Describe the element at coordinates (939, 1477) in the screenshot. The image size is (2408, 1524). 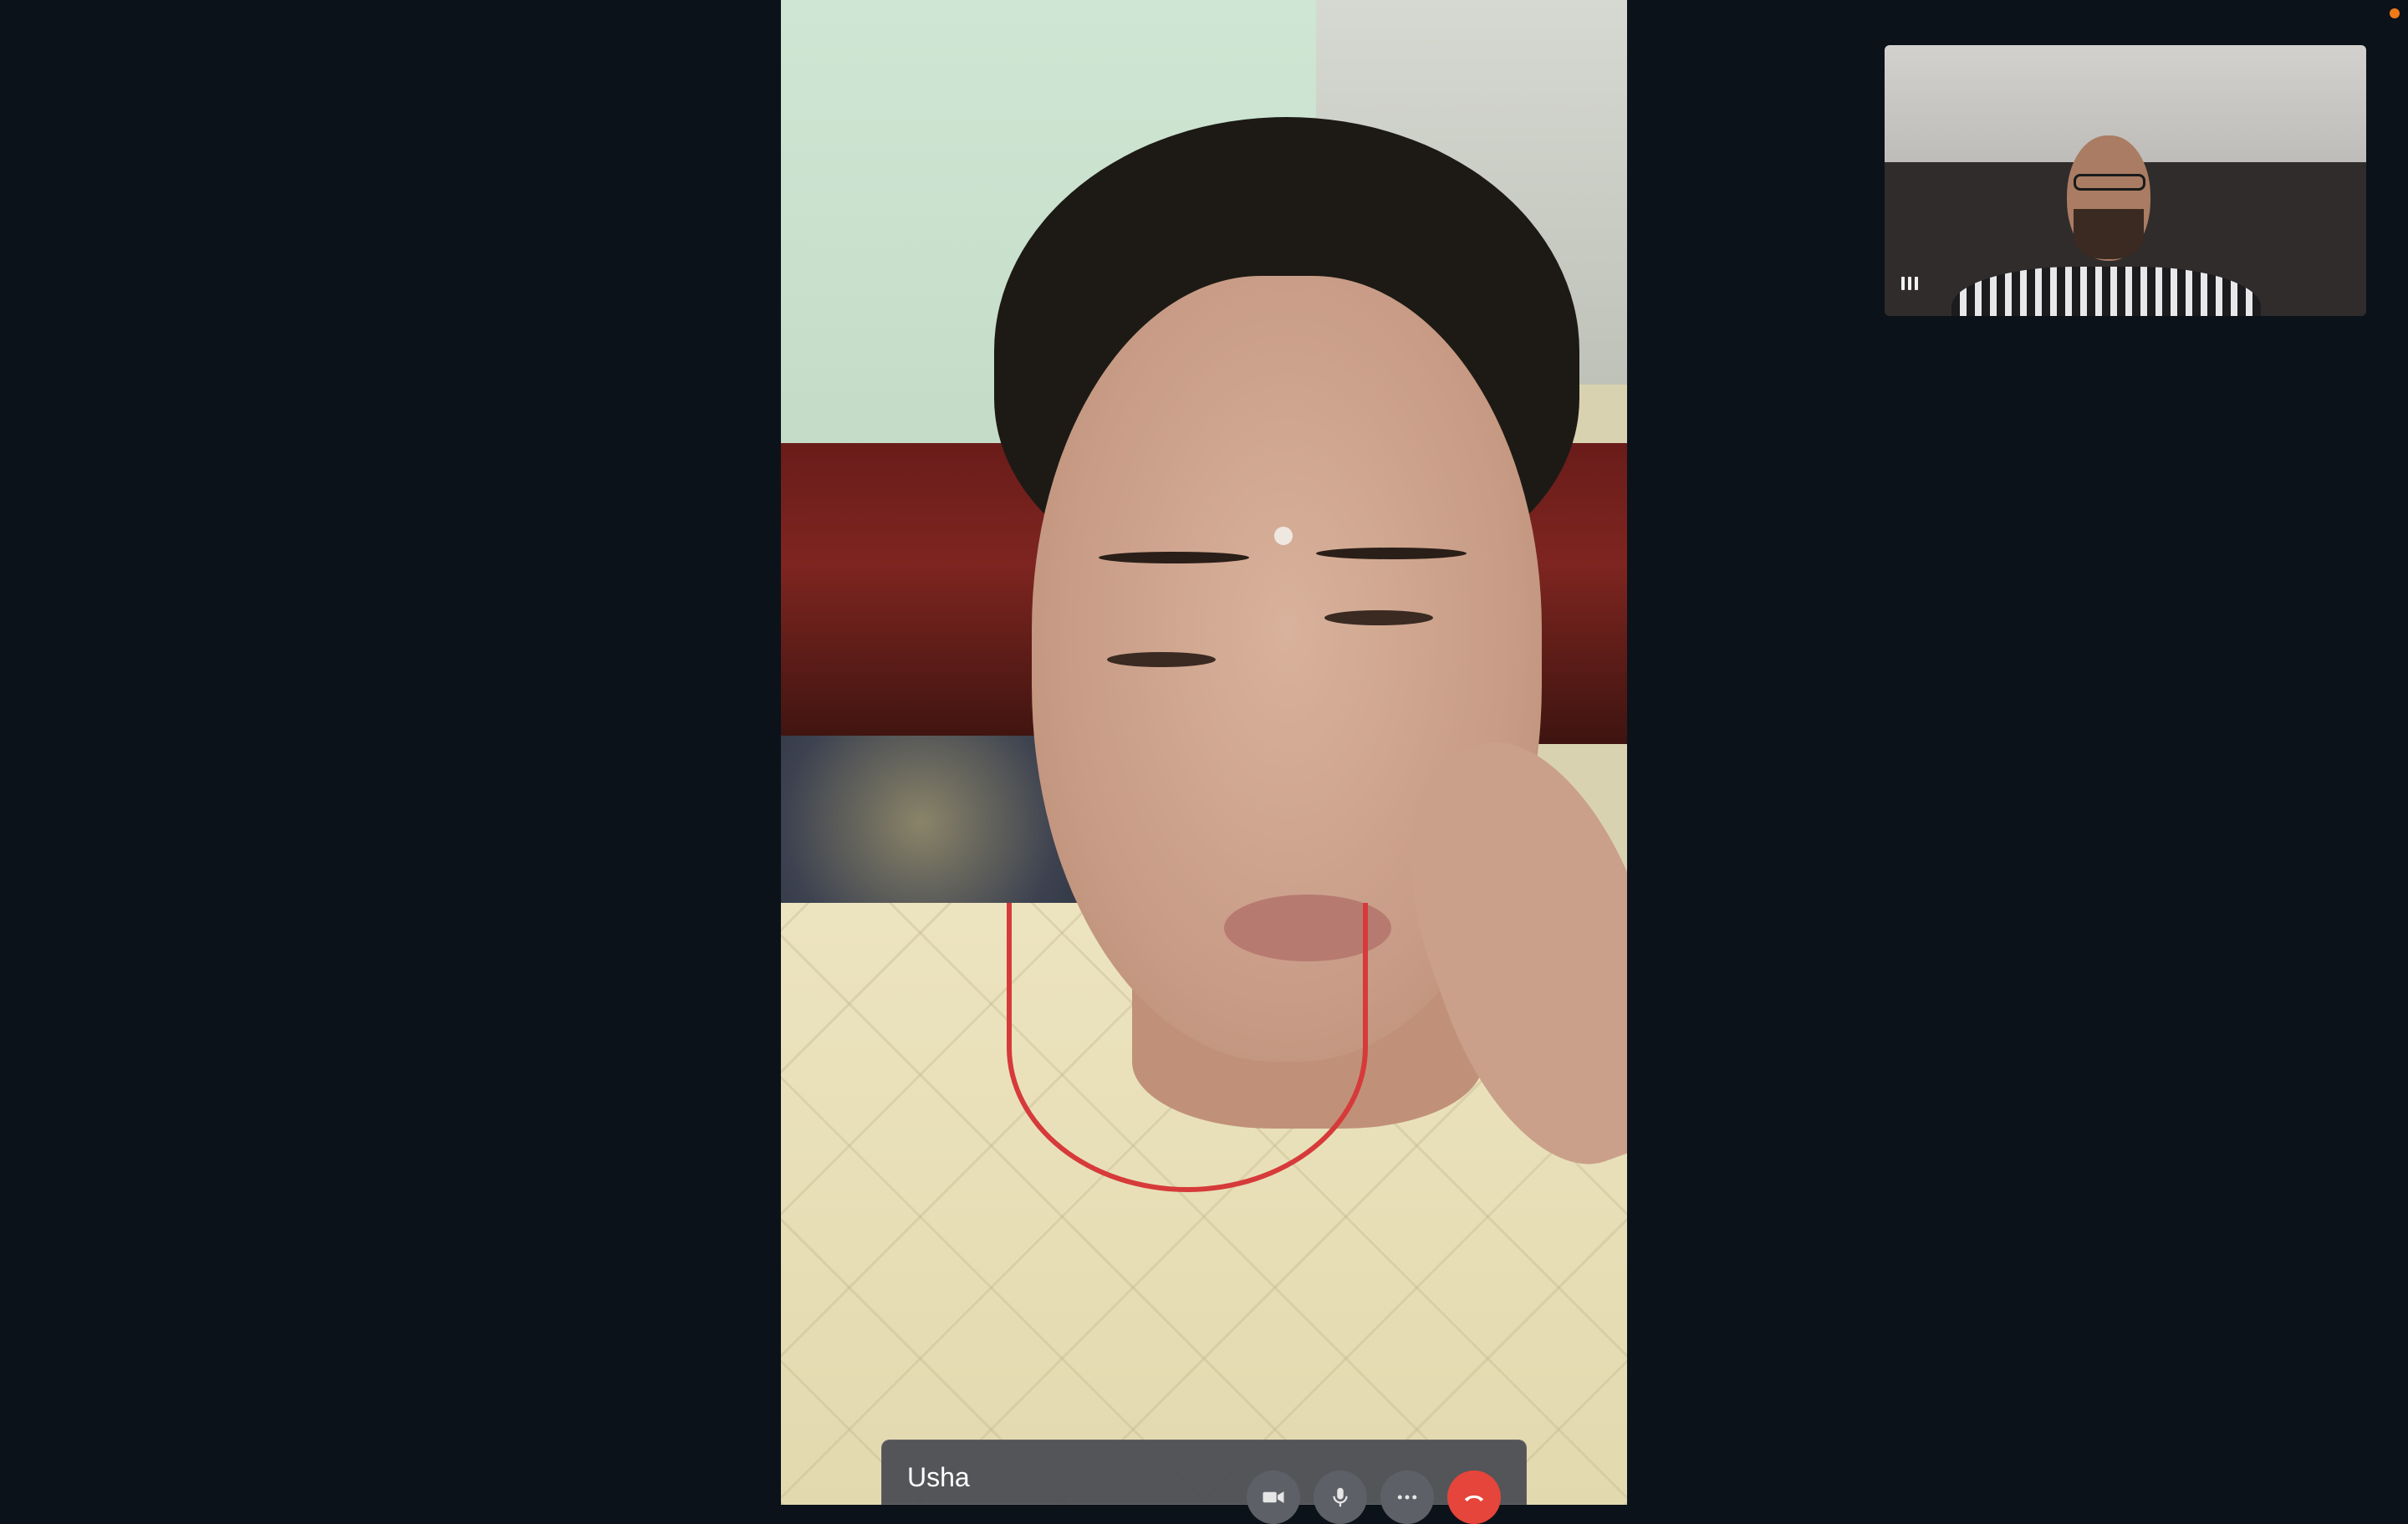
I see `caller-name: Usha` at that location.